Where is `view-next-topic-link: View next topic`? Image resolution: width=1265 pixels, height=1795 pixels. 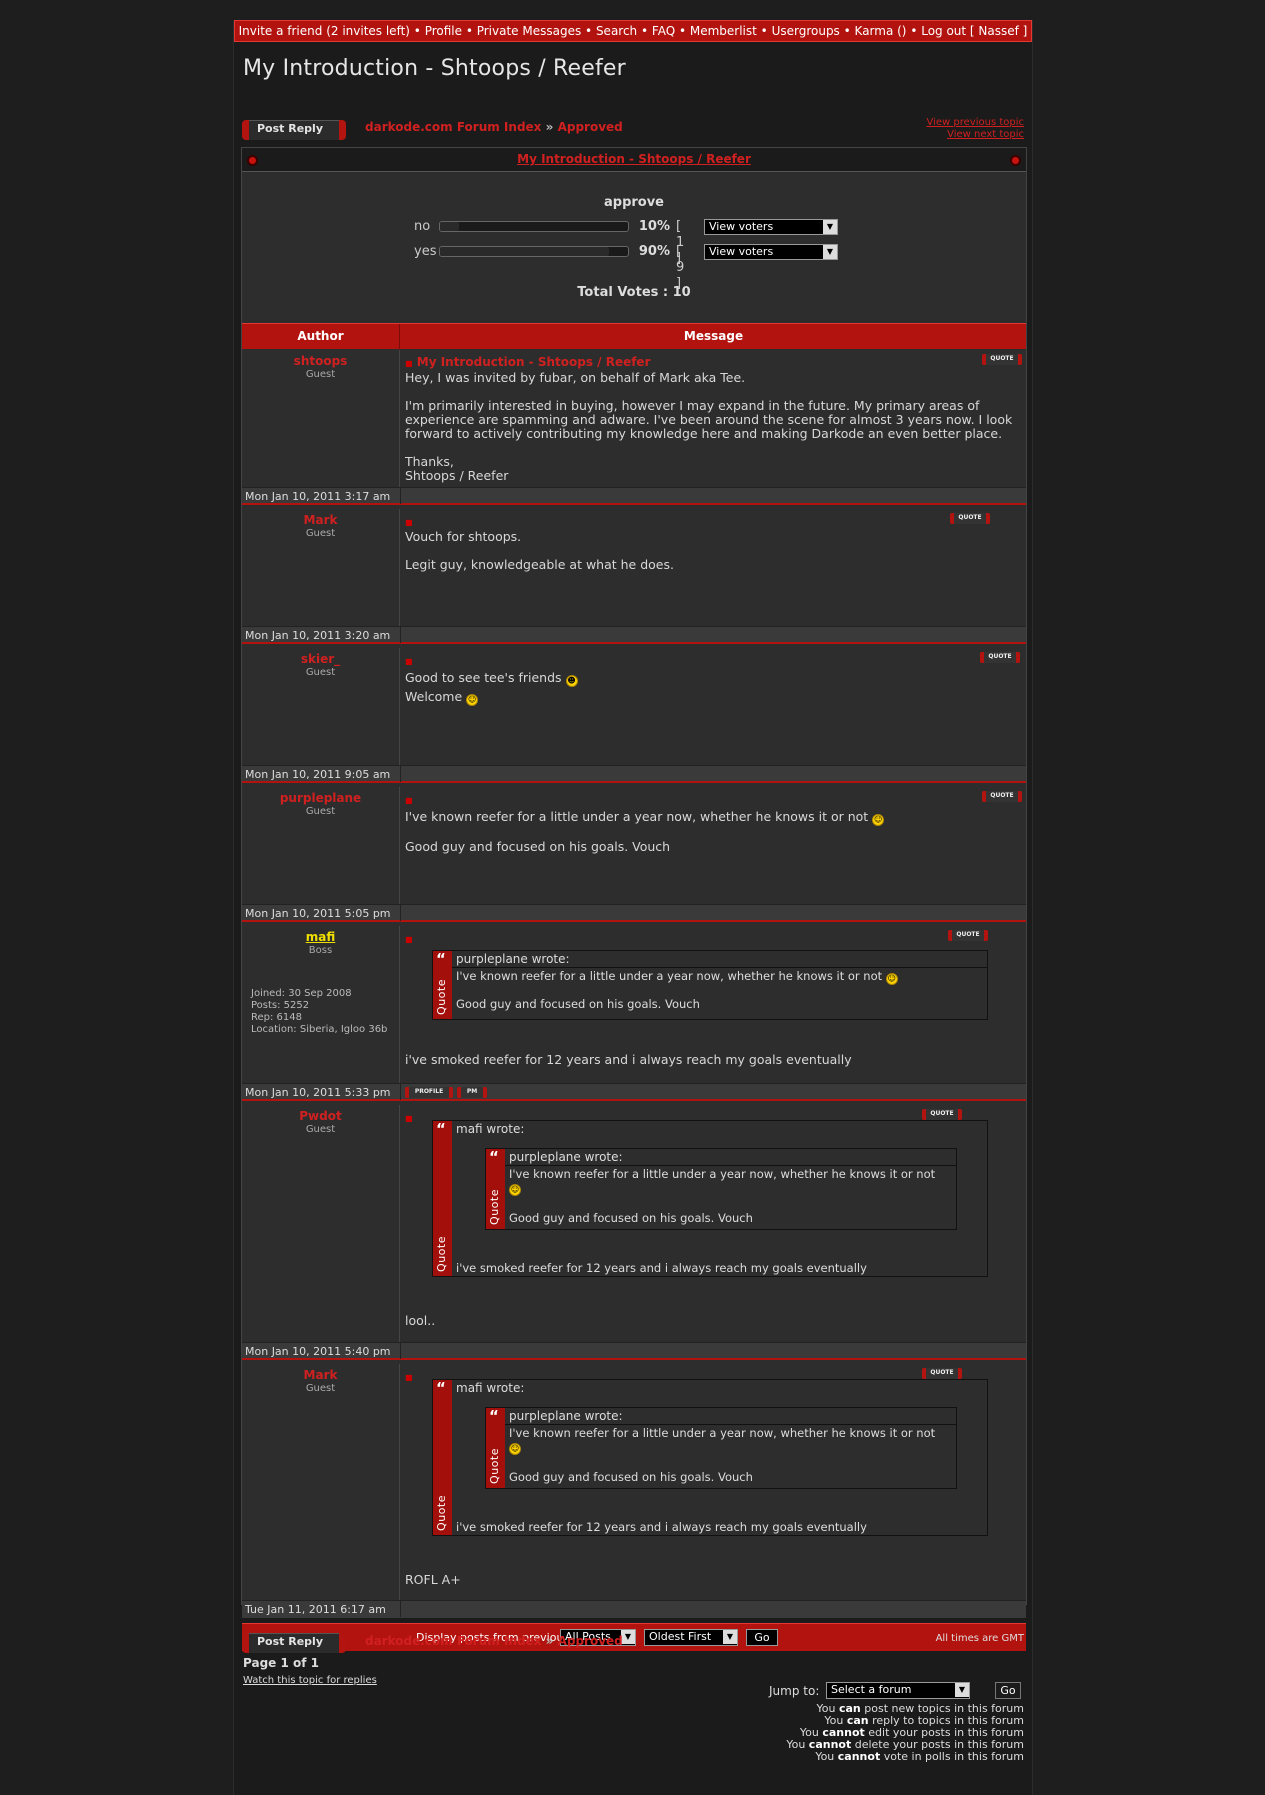
view-next-topic-link: View next topic is located at coordinates (975, 135).